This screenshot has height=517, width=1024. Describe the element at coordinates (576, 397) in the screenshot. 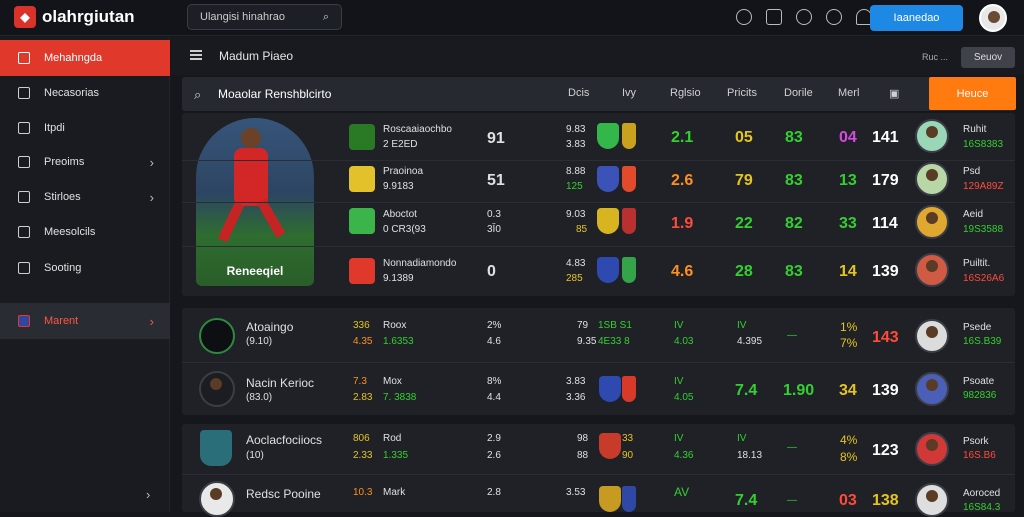

I see `row-stat: 3.36` at that location.